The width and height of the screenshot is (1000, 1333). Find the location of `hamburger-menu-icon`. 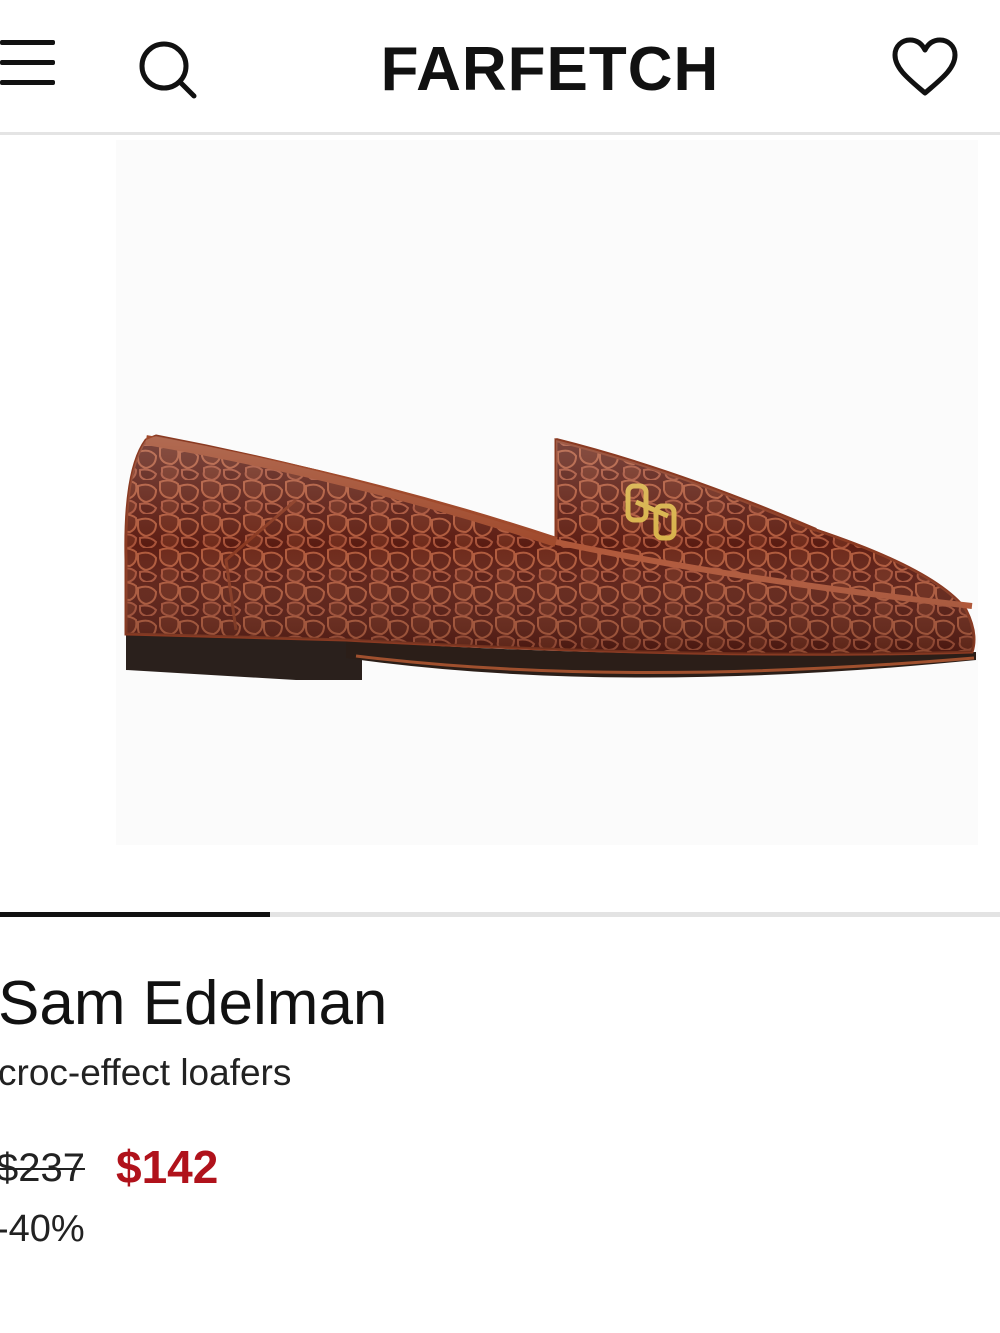

hamburger-menu-icon is located at coordinates (28, 65).